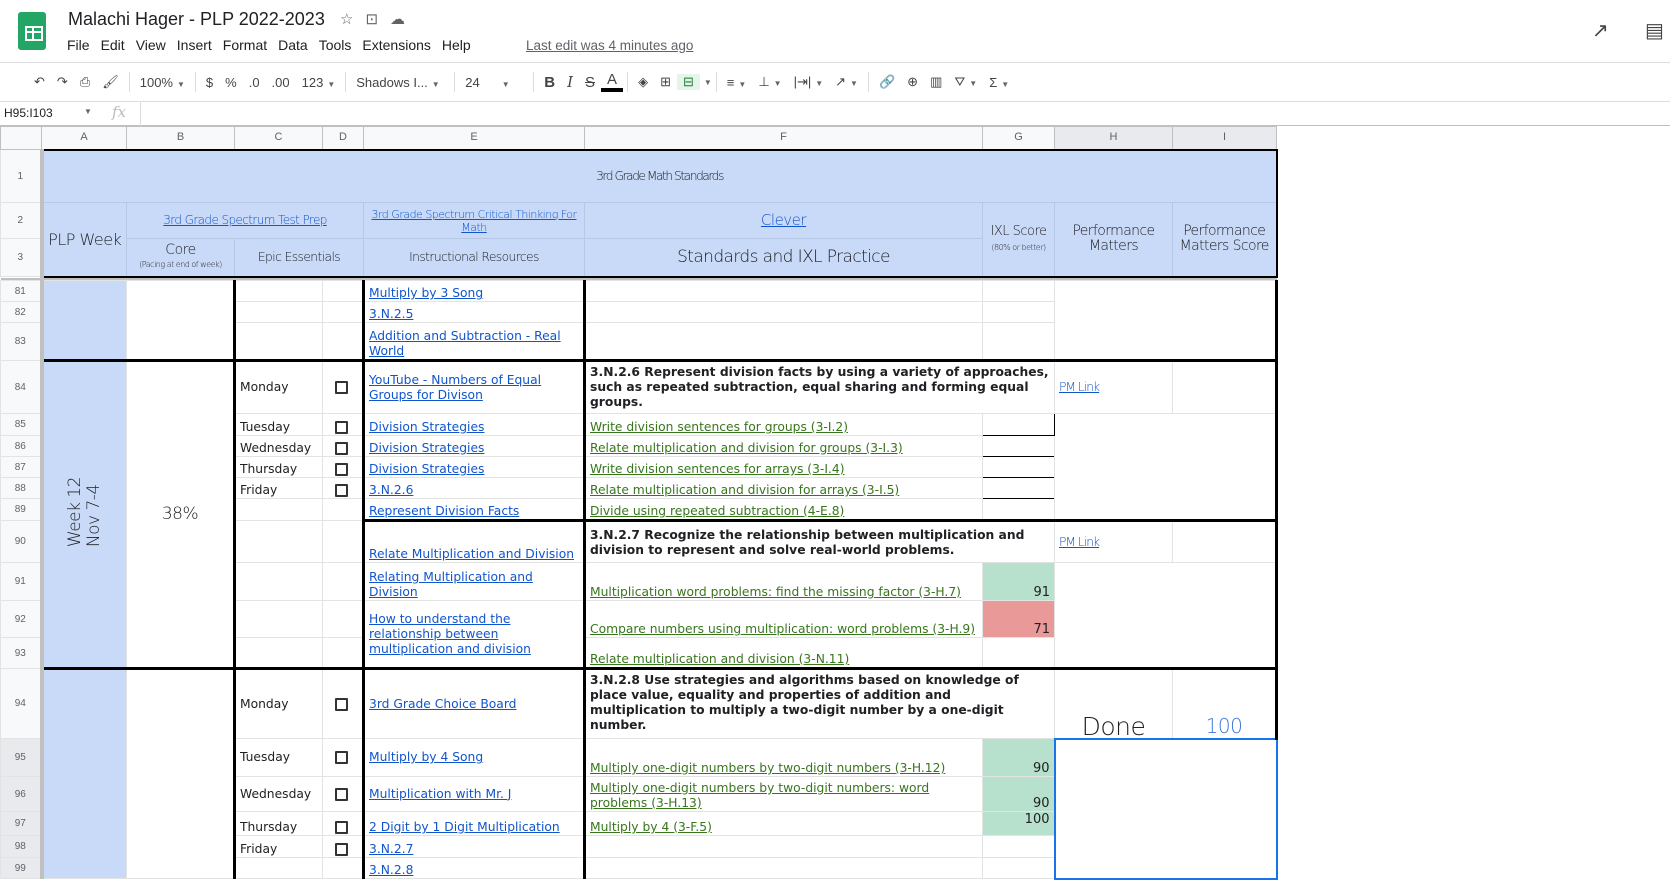 This screenshot has height=884, width=1670. Describe the element at coordinates (22, 703) in the screenshot. I see `row-header: 94` at that location.